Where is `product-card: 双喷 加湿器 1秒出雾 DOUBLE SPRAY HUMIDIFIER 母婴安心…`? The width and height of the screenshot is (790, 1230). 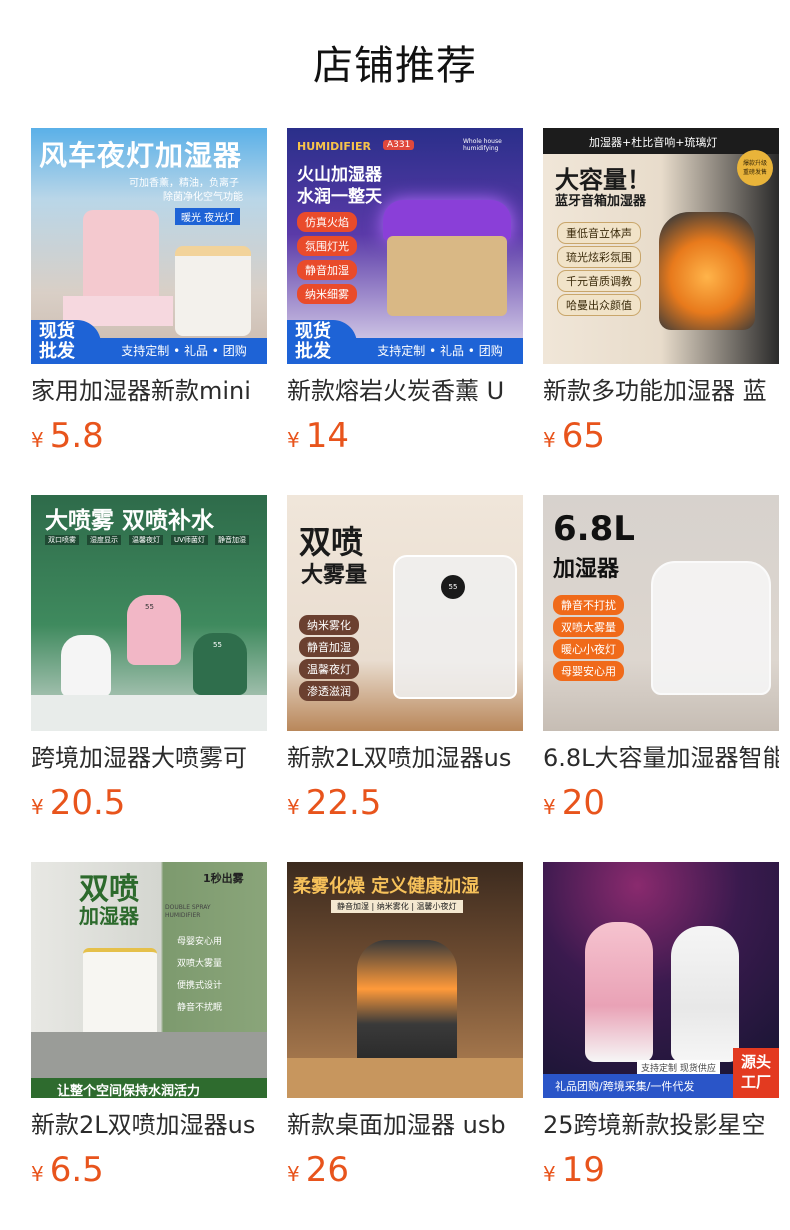 product-card: 双喷 加湿器 1秒出雾 DOUBLE SPRAY HUMIDIFIER 母婴安心… is located at coordinates (149, 1026).